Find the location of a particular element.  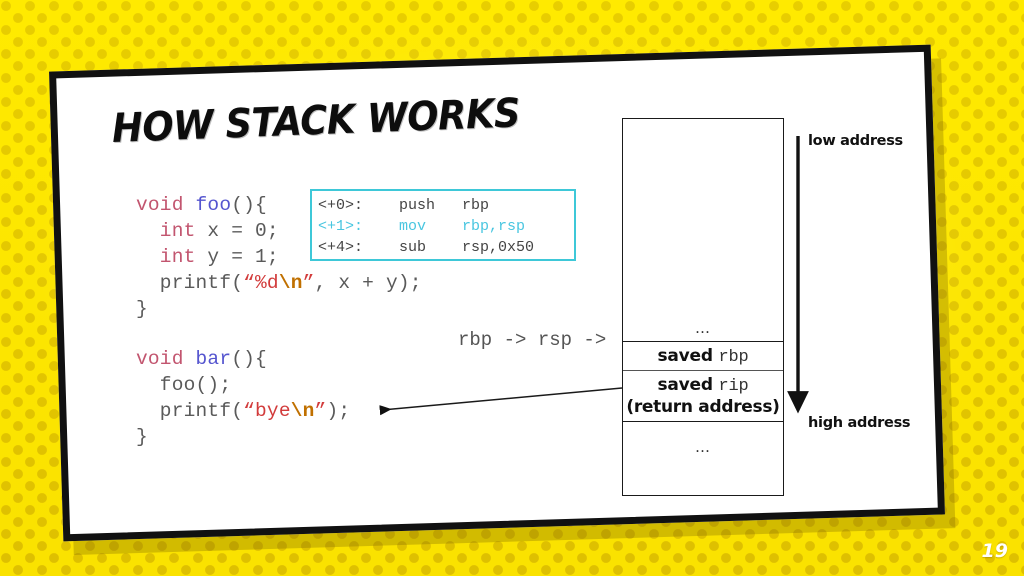

code-foo-token-plain: x = 0; is located at coordinates (243, 231).